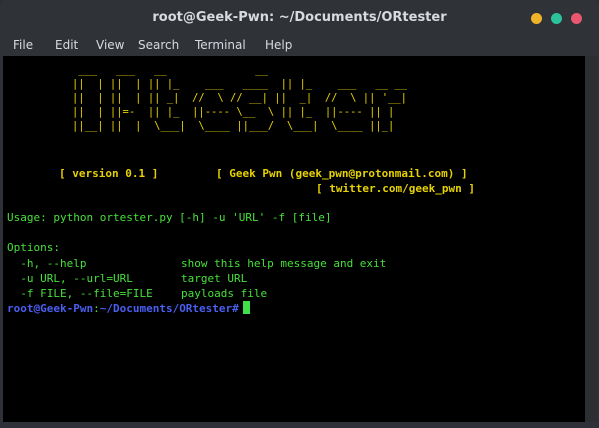 This screenshot has height=428, width=599. I want to click on scrollbar, so click(591, 239).